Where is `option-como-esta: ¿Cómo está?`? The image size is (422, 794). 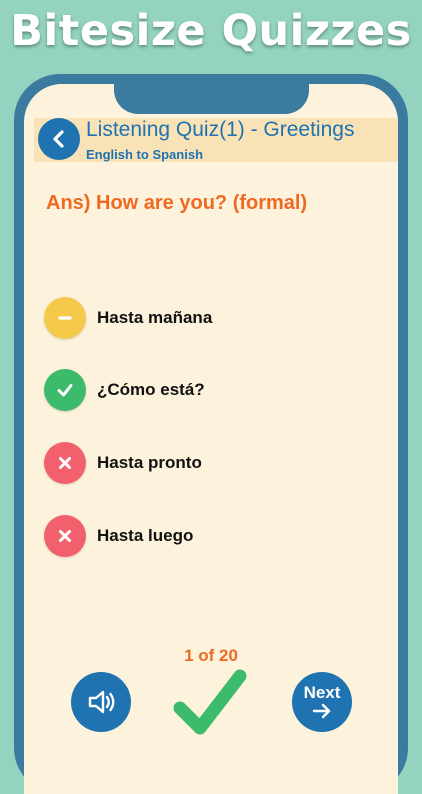
option-como-esta: ¿Cómo está? is located at coordinates (124, 390).